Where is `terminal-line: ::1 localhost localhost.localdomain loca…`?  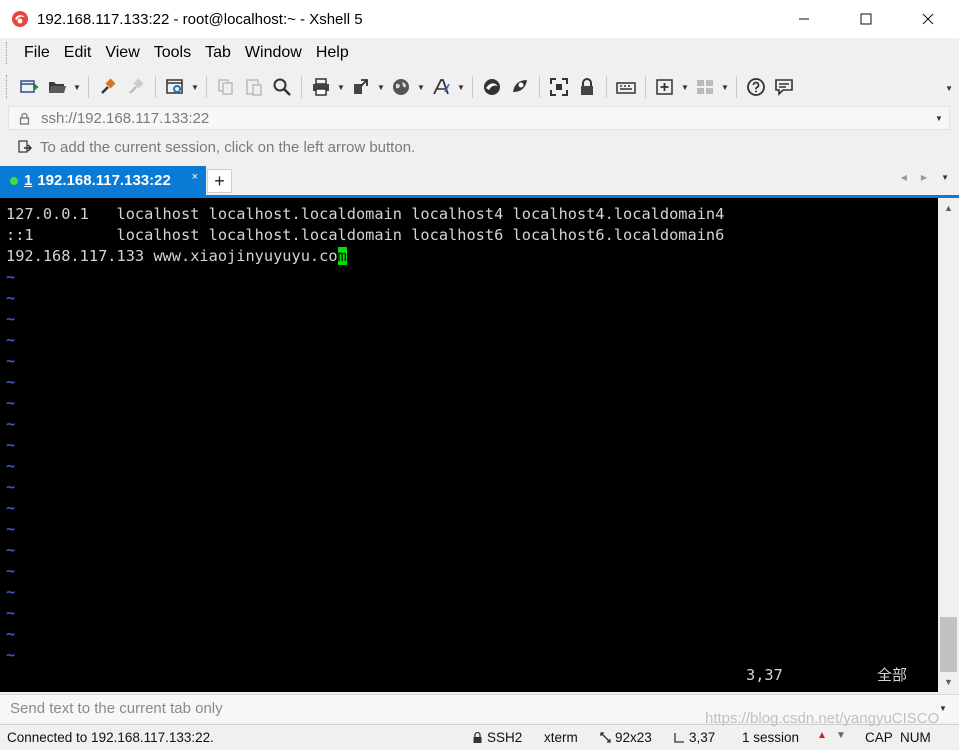 terminal-line: ::1 localhost localhost.localdomain loca… is located at coordinates (365, 235).